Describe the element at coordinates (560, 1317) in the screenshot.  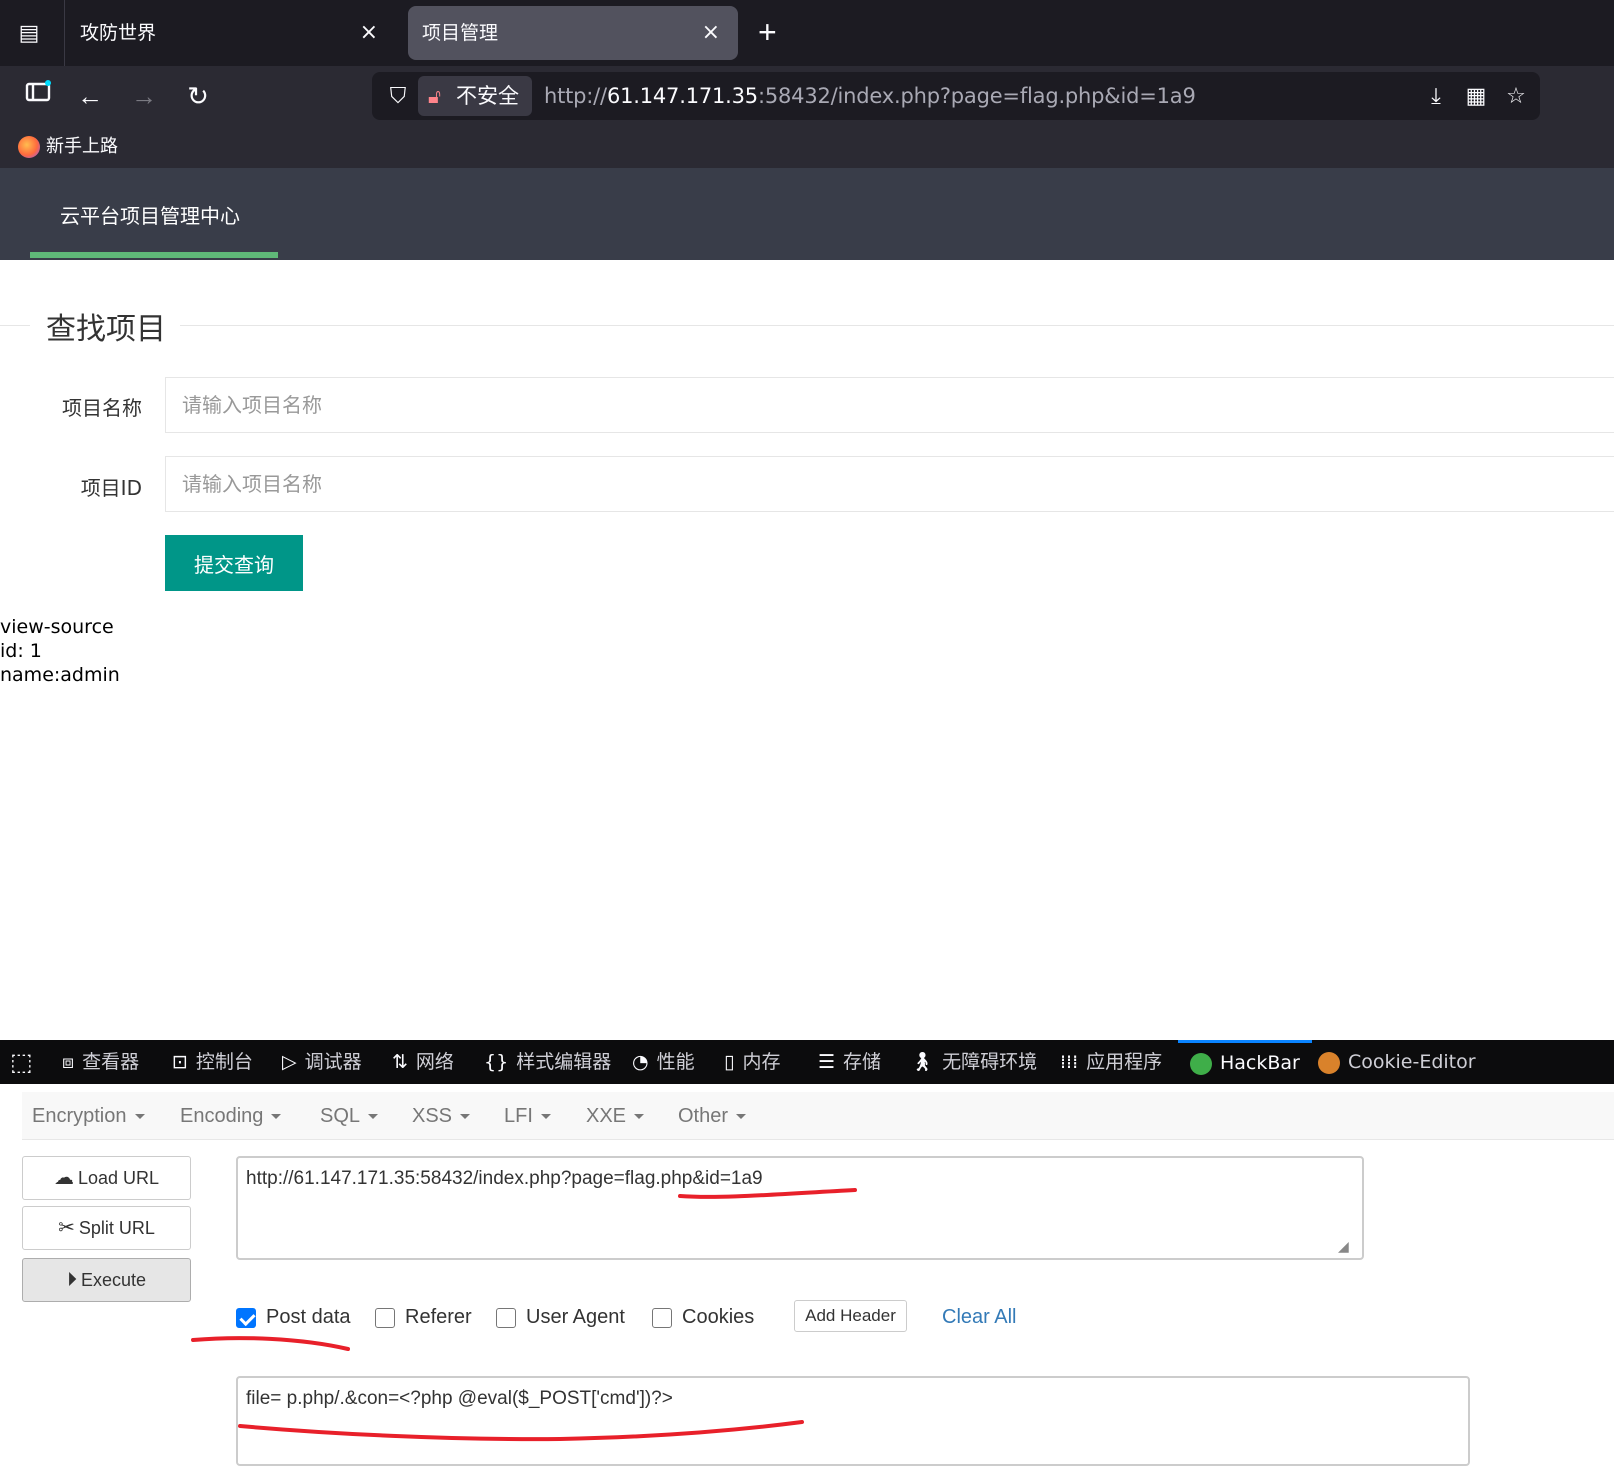
I see `user-agent-checkbox: User Agent` at that location.